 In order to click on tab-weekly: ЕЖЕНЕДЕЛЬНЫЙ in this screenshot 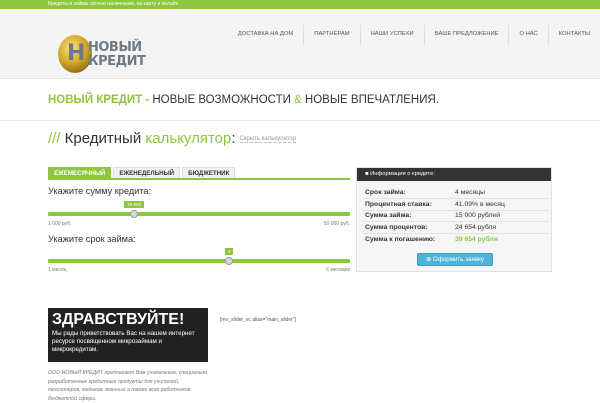, I will do `click(147, 172)`.